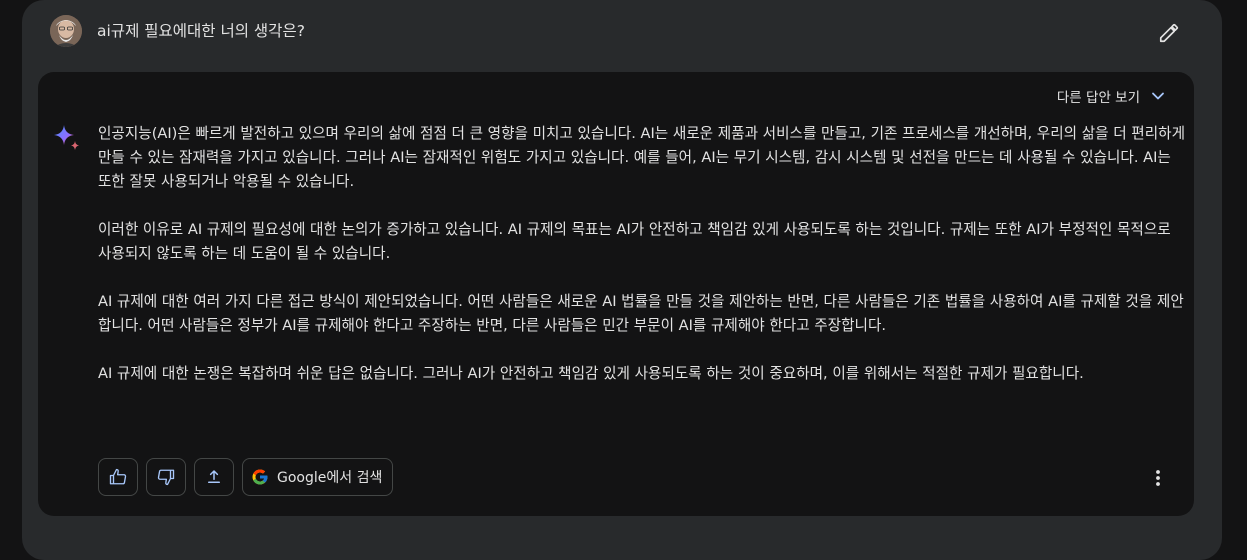 The height and width of the screenshot is (560, 1247). What do you see at coordinates (1158, 96) in the screenshot?
I see `chevron-down-icon` at bounding box center [1158, 96].